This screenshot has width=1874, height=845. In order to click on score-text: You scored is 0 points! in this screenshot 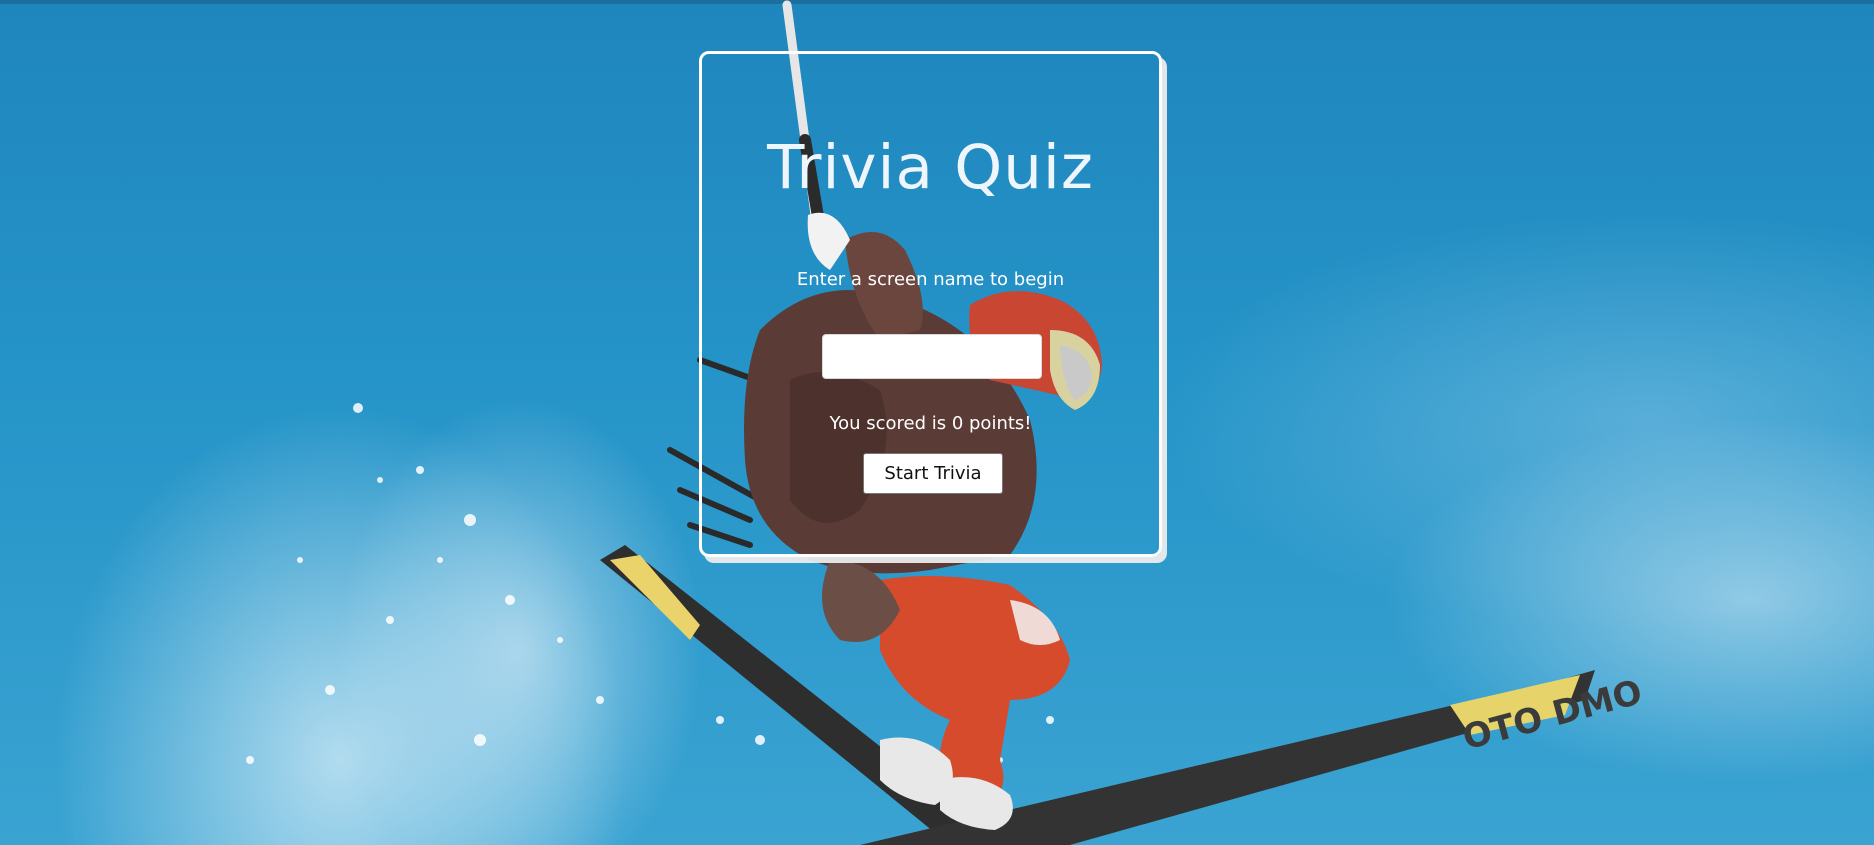, I will do `click(930, 423)`.